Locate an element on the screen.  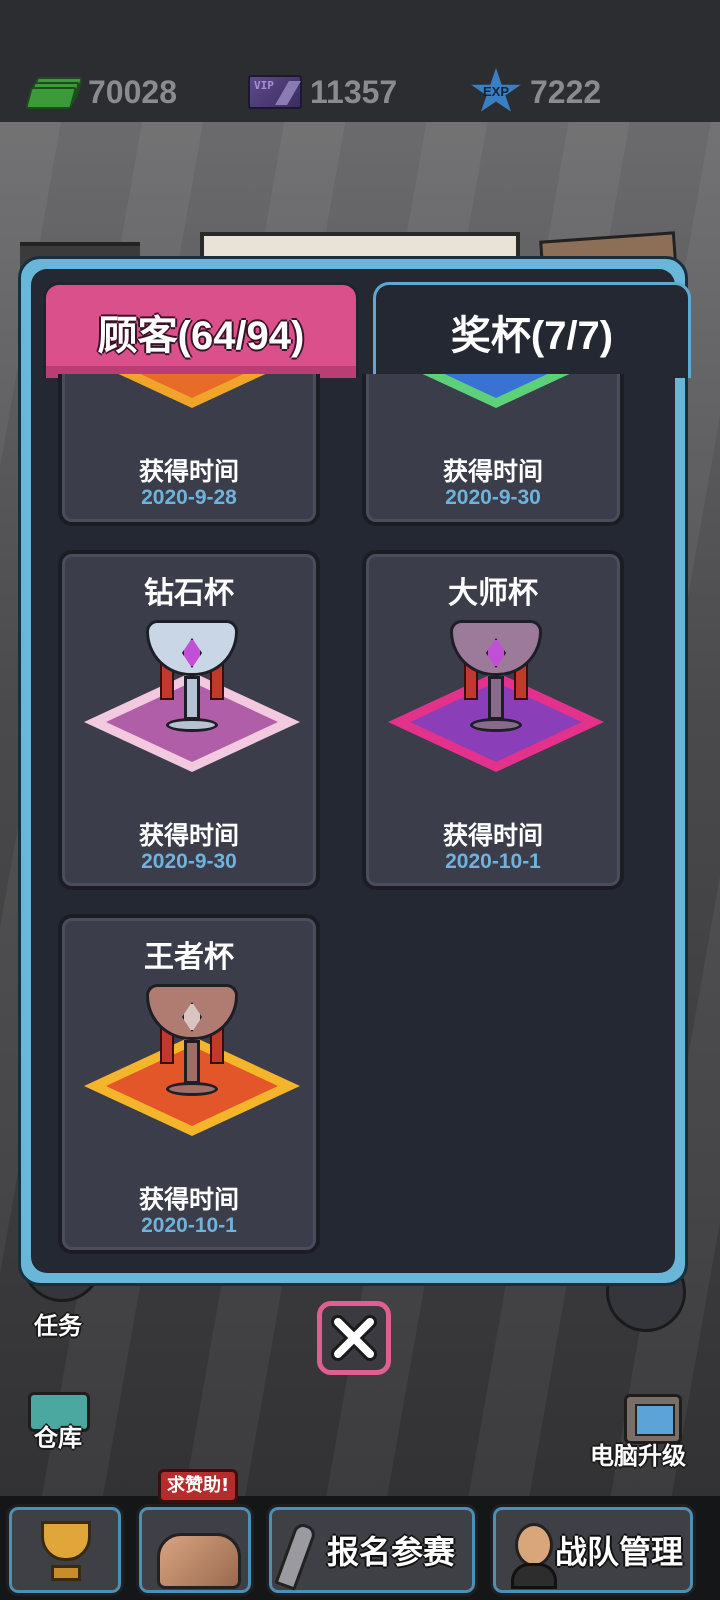
currency-bar: 70028 VIP 11357 EXP 7222 is located at coordinates (360, 61).